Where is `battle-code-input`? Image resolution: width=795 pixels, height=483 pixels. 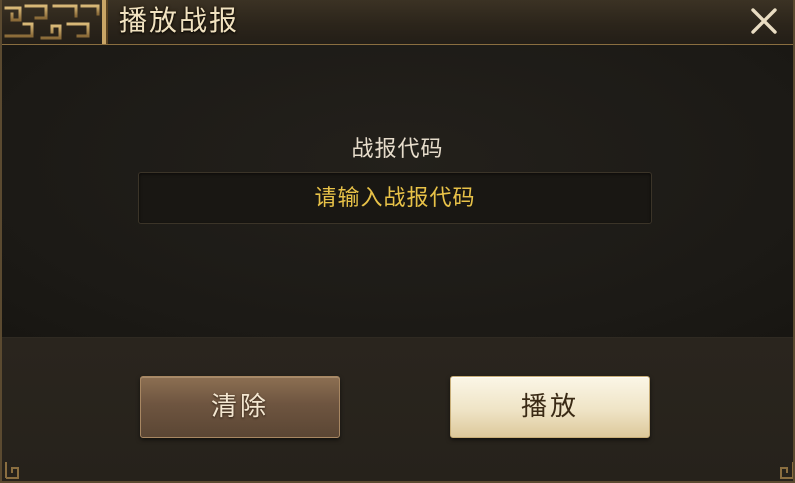 battle-code-input is located at coordinates (395, 198).